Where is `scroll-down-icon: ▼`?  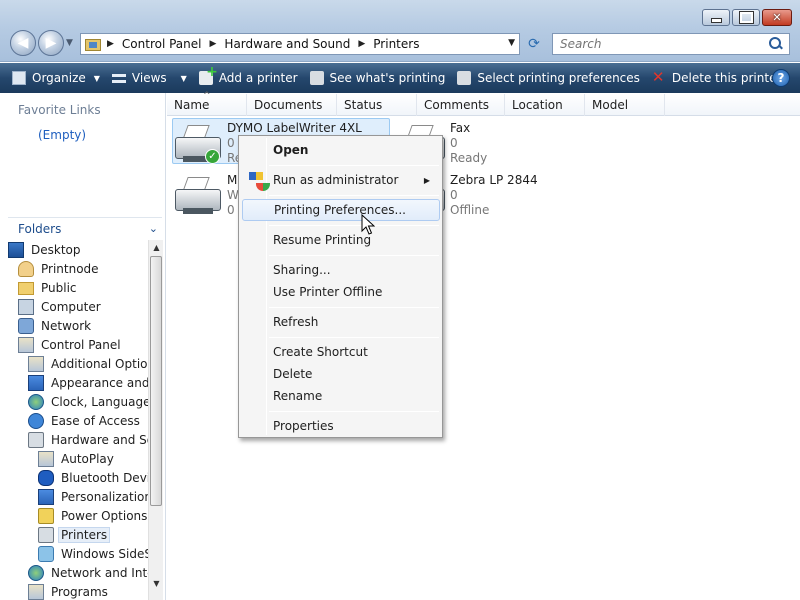 scroll-down-icon: ▼ is located at coordinates (156, 583).